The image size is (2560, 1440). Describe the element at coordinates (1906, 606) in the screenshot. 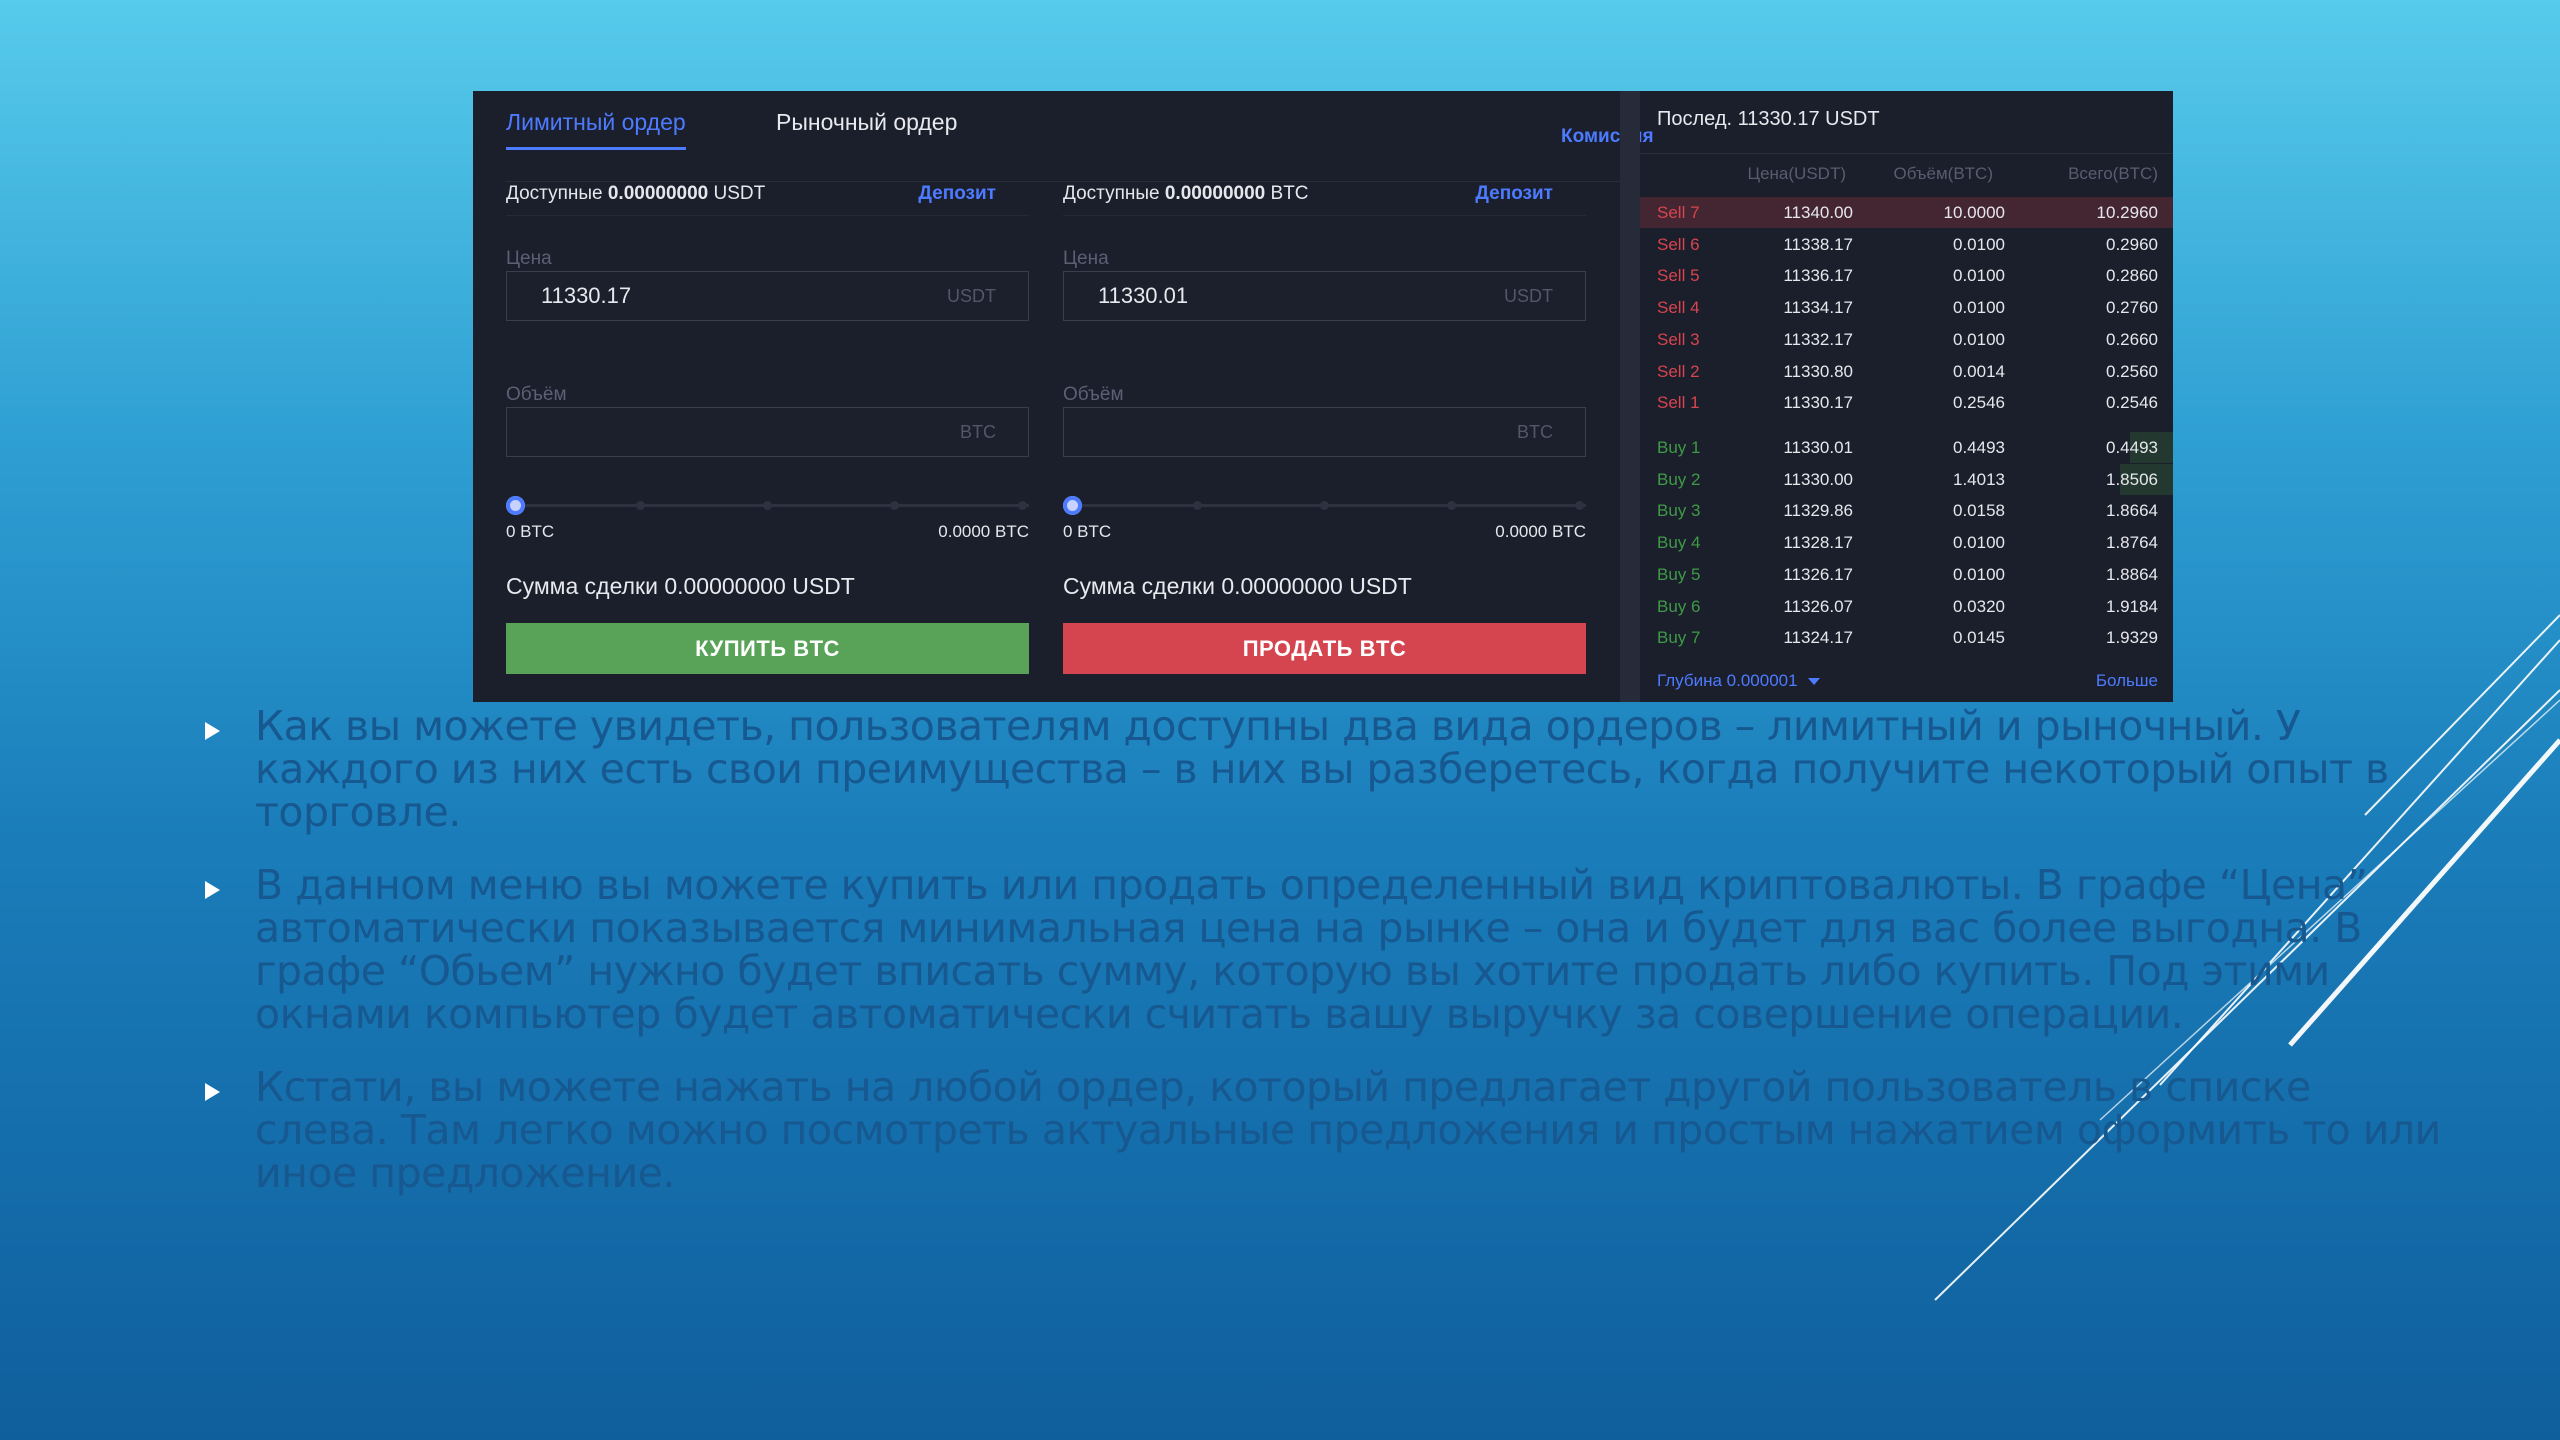

I see `buy-order-row: Buy 6 11326.07 0.0320 1.9184` at that location.